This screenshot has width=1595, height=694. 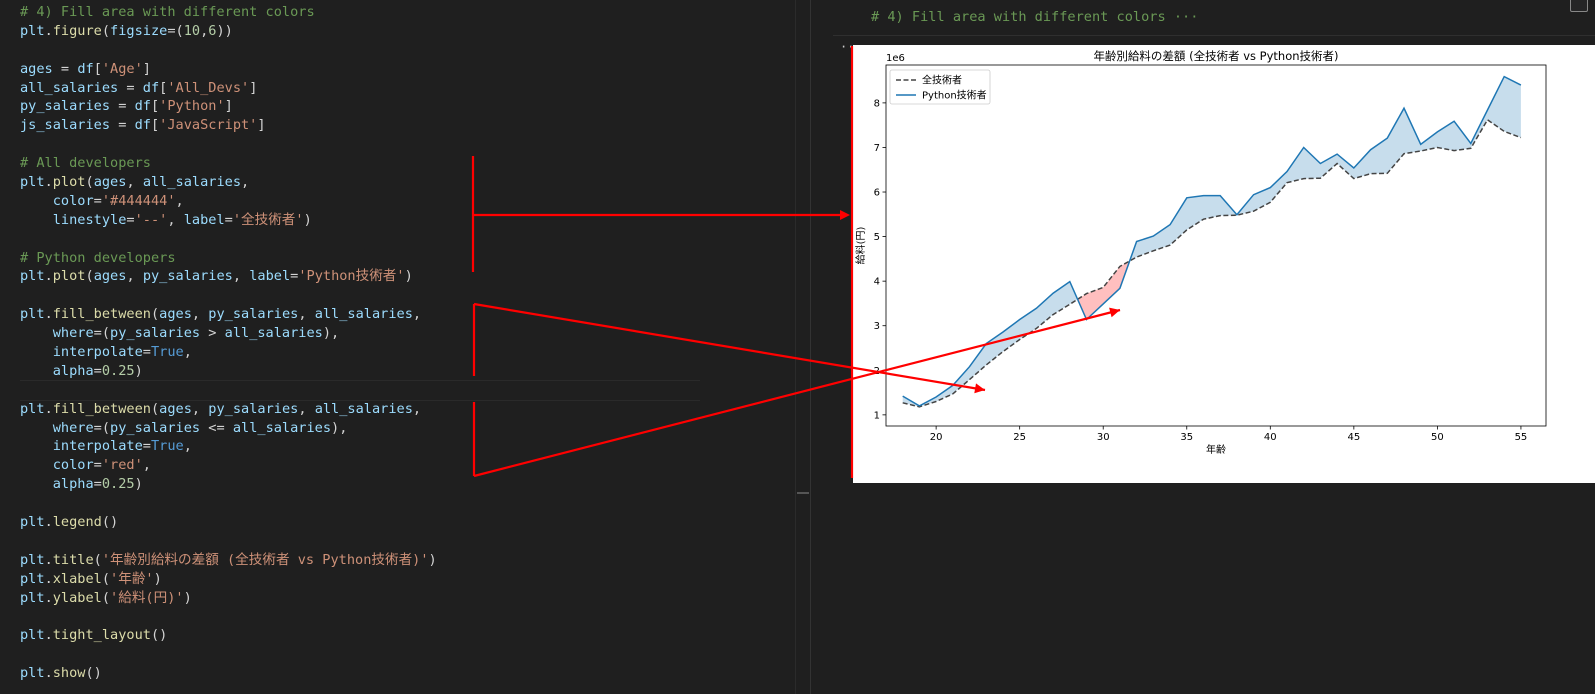 What do you see at coordinates (1103, 290) in the screenshot?
I see `fill-area-below` at bounding box center [1103, 290].